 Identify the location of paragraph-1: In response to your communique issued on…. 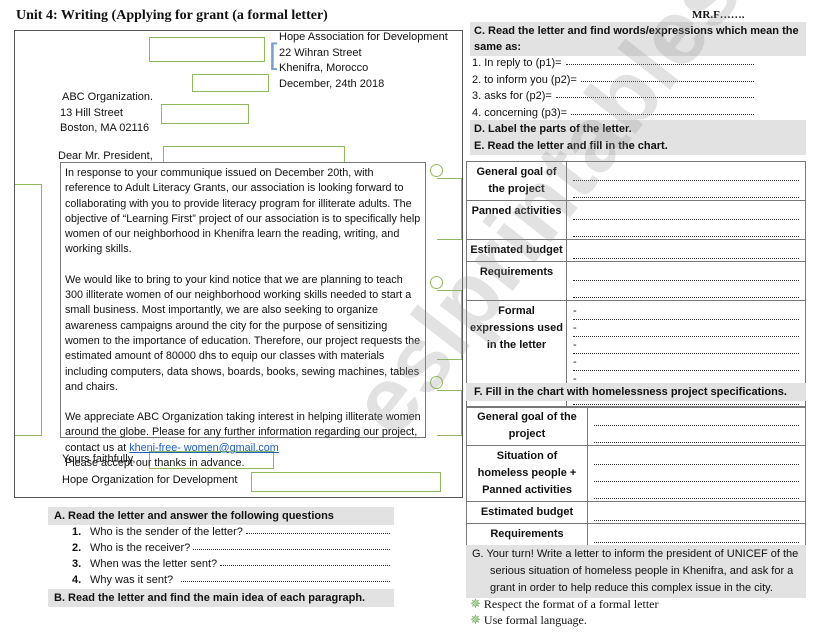
(243, 211).